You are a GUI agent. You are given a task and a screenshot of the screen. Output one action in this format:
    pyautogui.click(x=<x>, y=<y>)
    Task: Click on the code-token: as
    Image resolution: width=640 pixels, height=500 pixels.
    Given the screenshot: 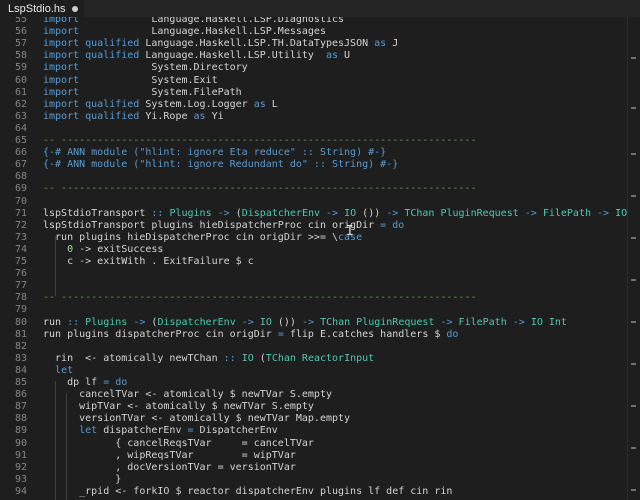 What is the action you would take?
    pyautogui.click(x=332, y=56)
    